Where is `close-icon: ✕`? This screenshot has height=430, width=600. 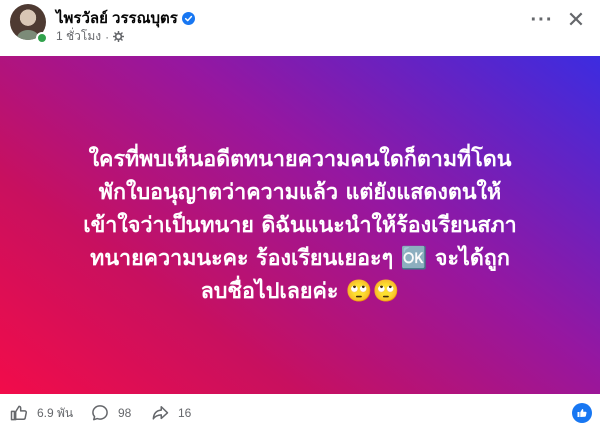 close-icon: ✕ is located at coordinates (576, 19).